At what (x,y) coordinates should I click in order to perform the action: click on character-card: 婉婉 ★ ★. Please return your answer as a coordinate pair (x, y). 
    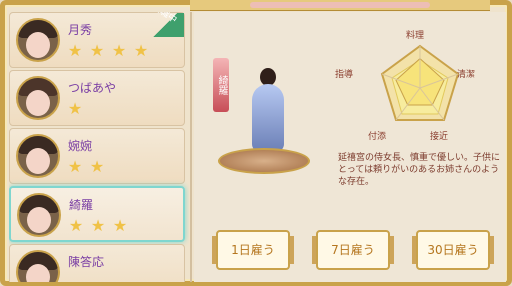
    Looking at the image, I should click on (97, 156).